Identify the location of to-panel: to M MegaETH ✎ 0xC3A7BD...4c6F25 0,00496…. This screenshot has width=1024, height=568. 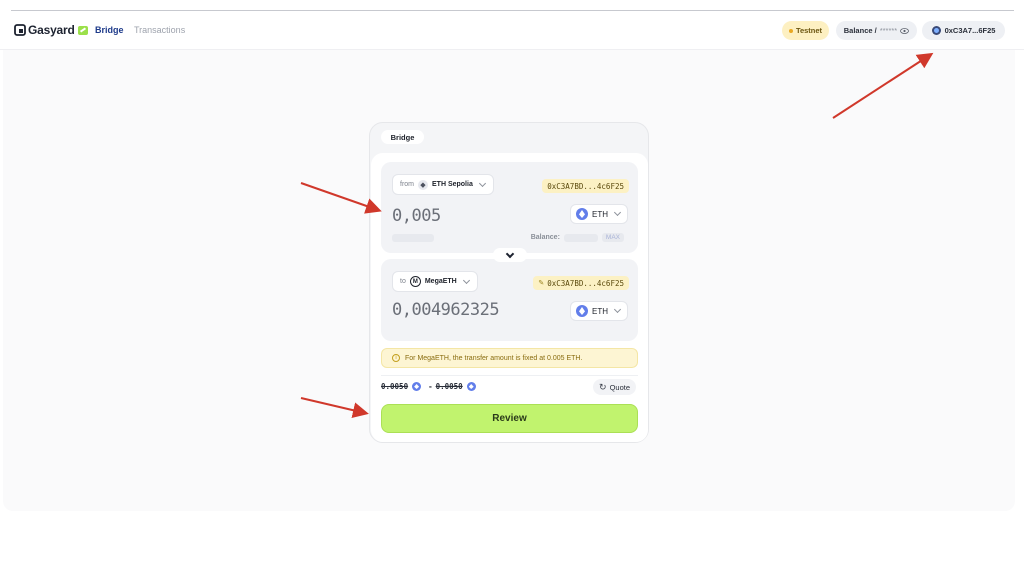
(509, 300).